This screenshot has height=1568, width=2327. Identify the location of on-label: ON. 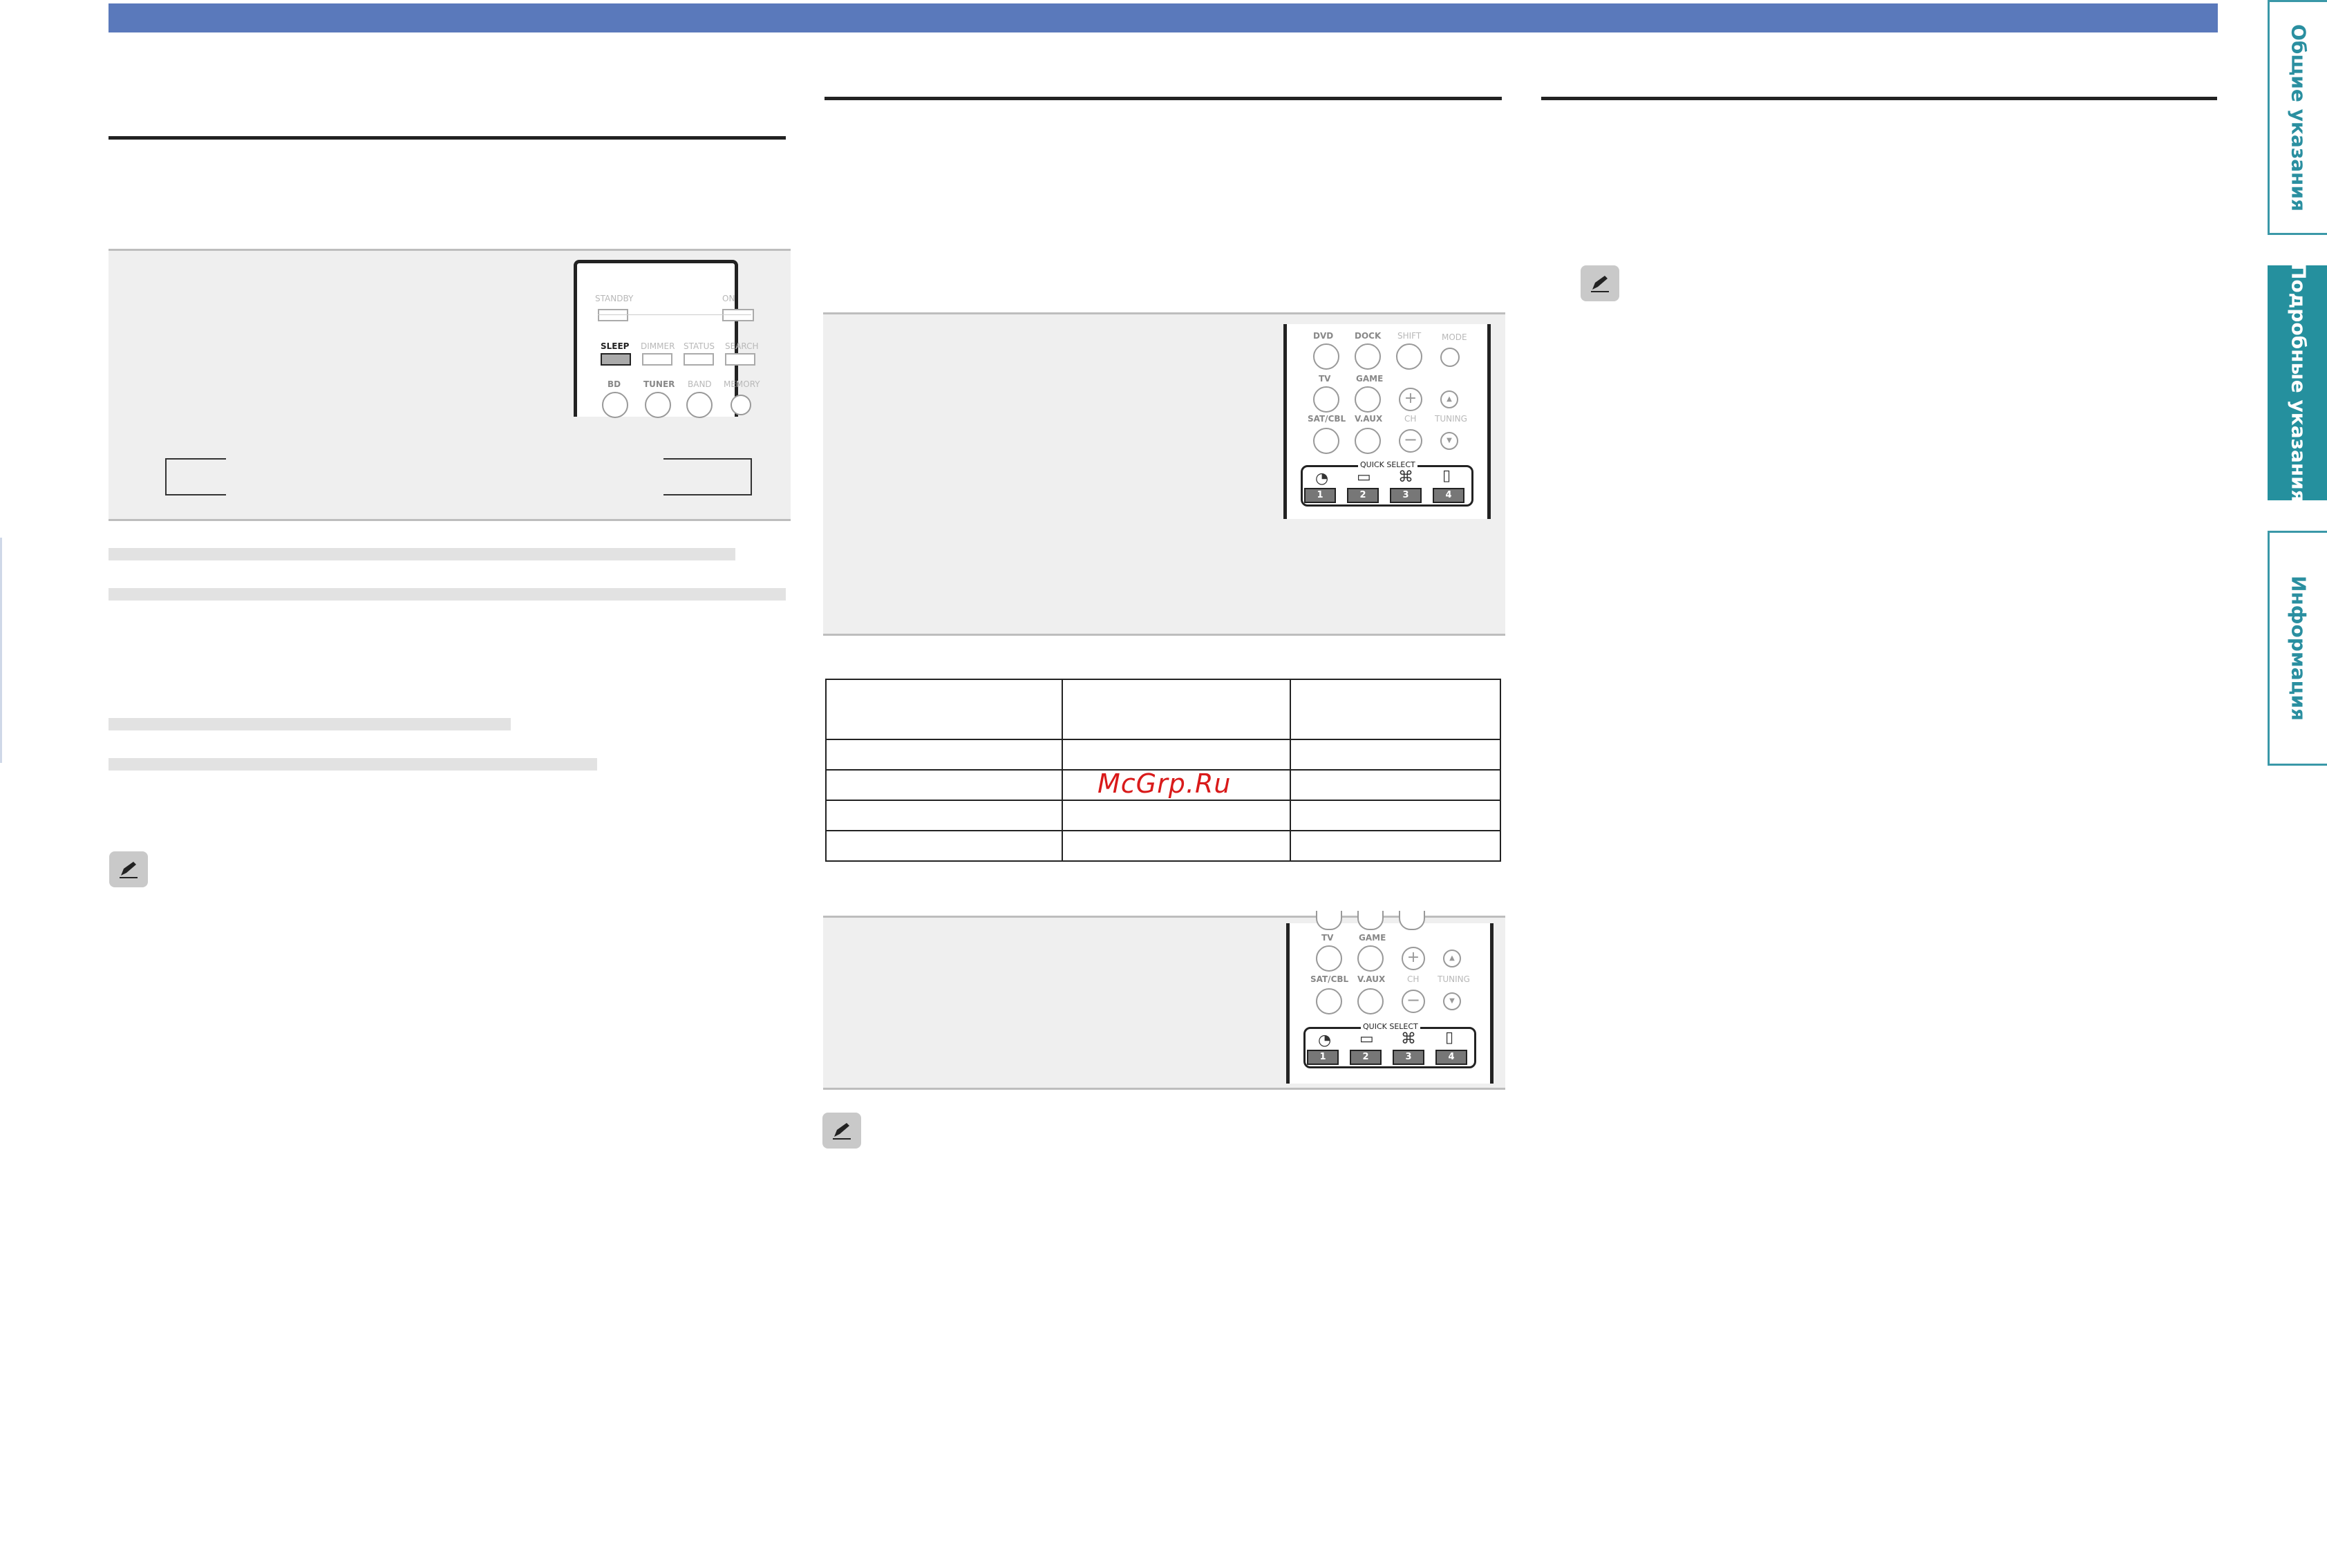
(728, 298).